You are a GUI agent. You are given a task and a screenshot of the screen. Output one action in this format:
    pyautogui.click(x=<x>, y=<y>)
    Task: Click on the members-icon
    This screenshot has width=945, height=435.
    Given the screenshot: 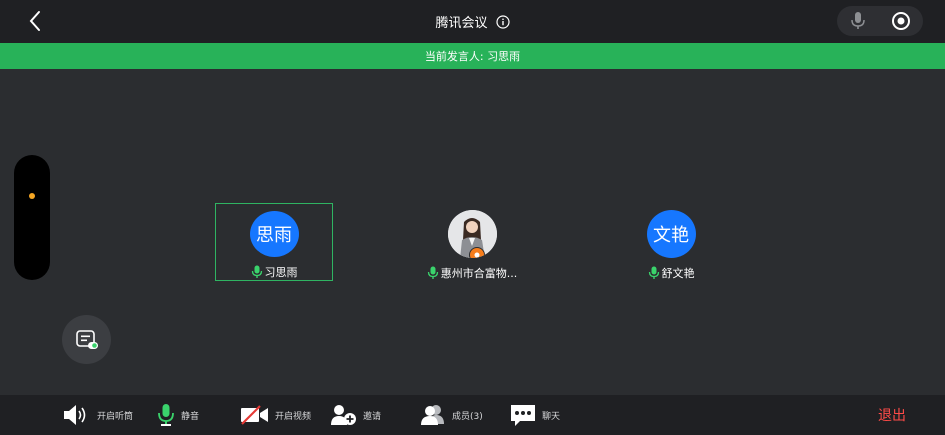 What is the action you would take?
    pyautogui.click(x=432, y=415)
    